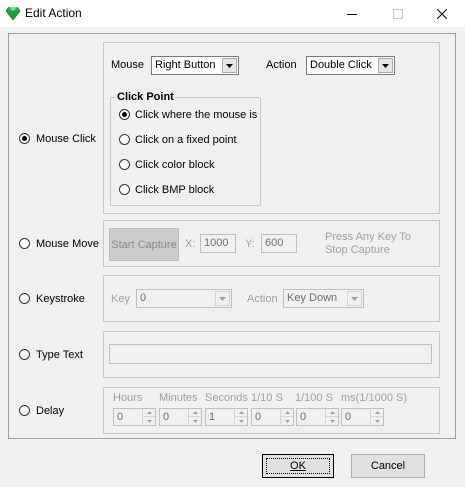 This screenshot has height=487, width=465. Describe the element at coordinates (341, 65) in the screenshot. I see `click-action-value: Double Click` at that location.